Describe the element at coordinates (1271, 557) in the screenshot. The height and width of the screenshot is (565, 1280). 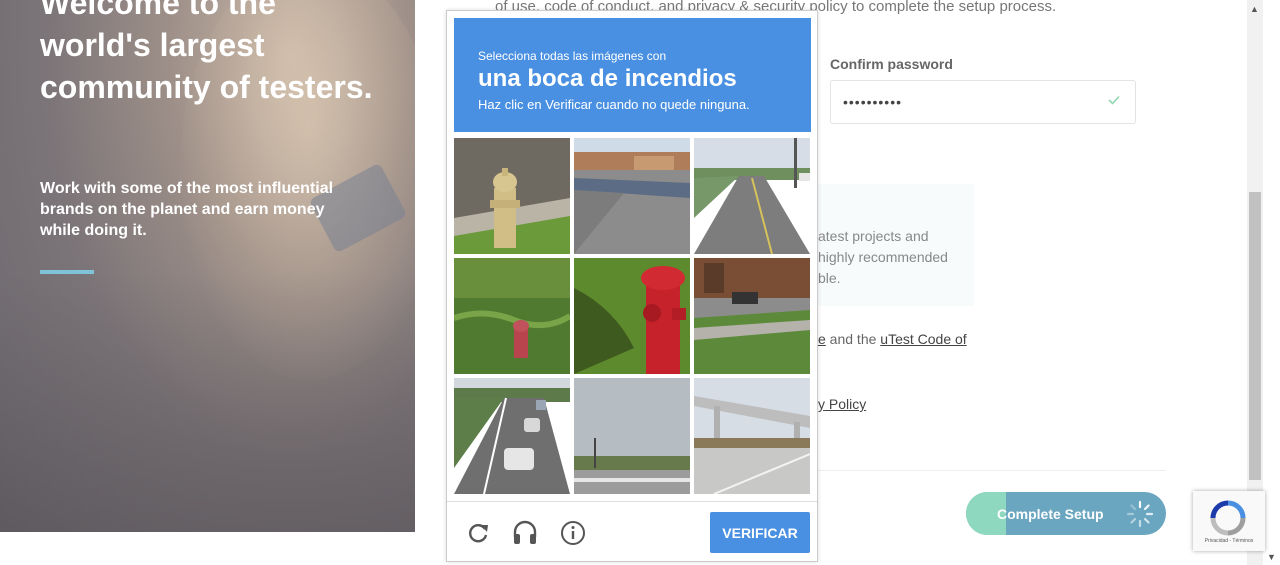
I see `scroll-down-arrow-icon: ▼` at that location.